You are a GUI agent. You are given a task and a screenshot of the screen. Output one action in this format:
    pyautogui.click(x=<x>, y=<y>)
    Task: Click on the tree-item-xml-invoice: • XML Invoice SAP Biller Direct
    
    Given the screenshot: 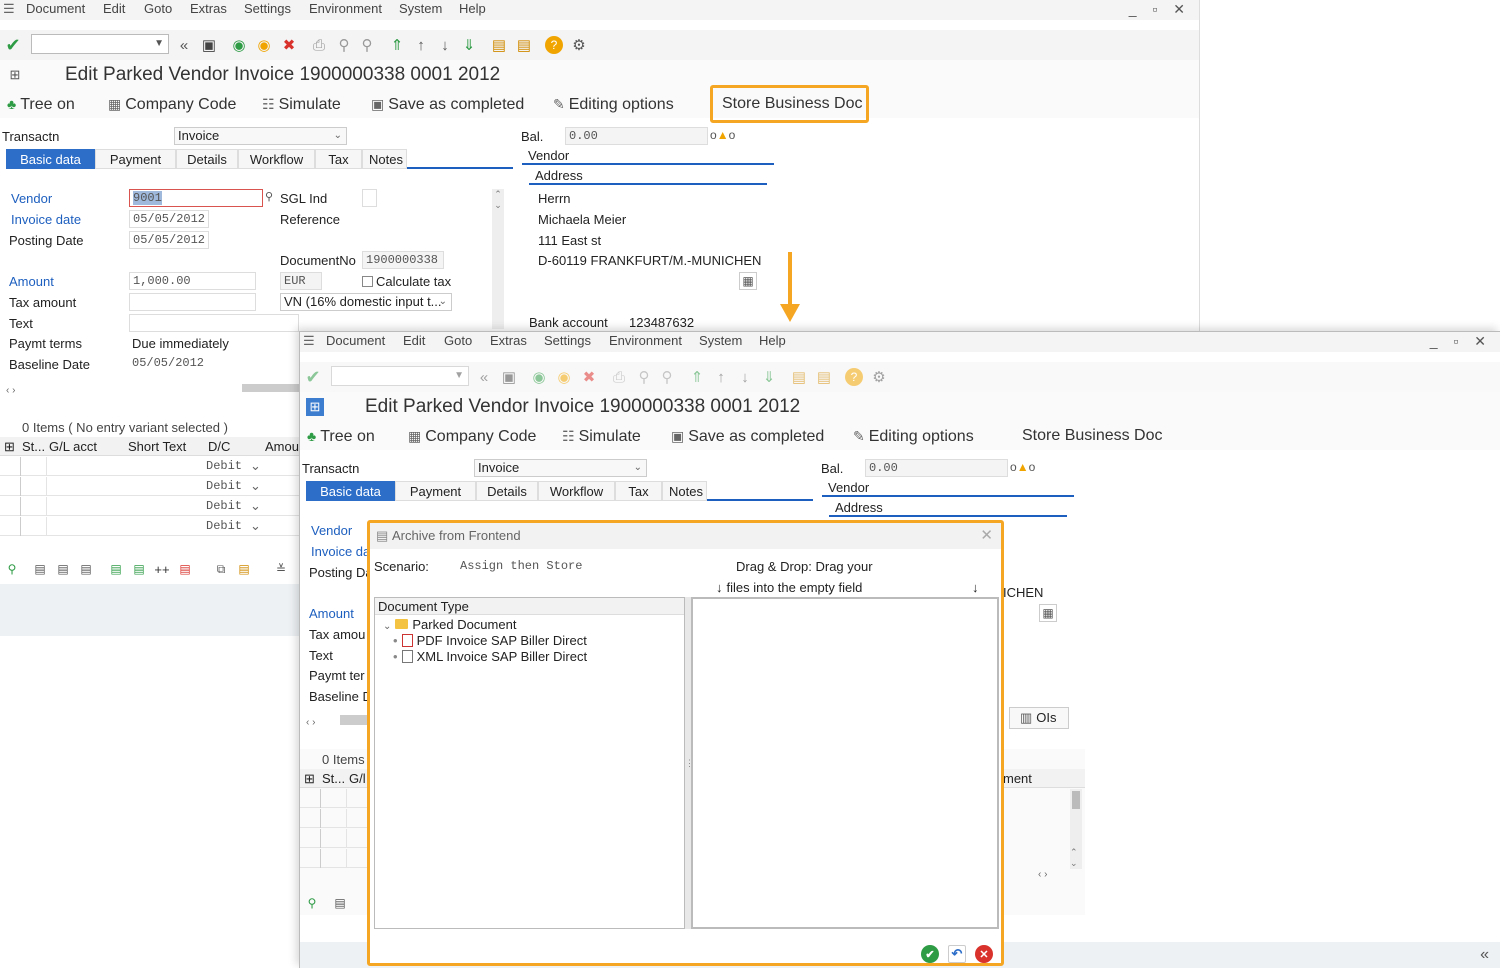 What is the action you would take?
    pyautogui.click(x=490, y=656)
    